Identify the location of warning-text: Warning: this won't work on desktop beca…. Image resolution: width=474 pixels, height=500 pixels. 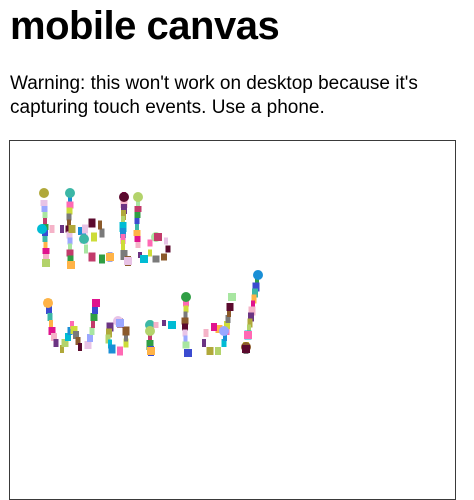
(214, 95).